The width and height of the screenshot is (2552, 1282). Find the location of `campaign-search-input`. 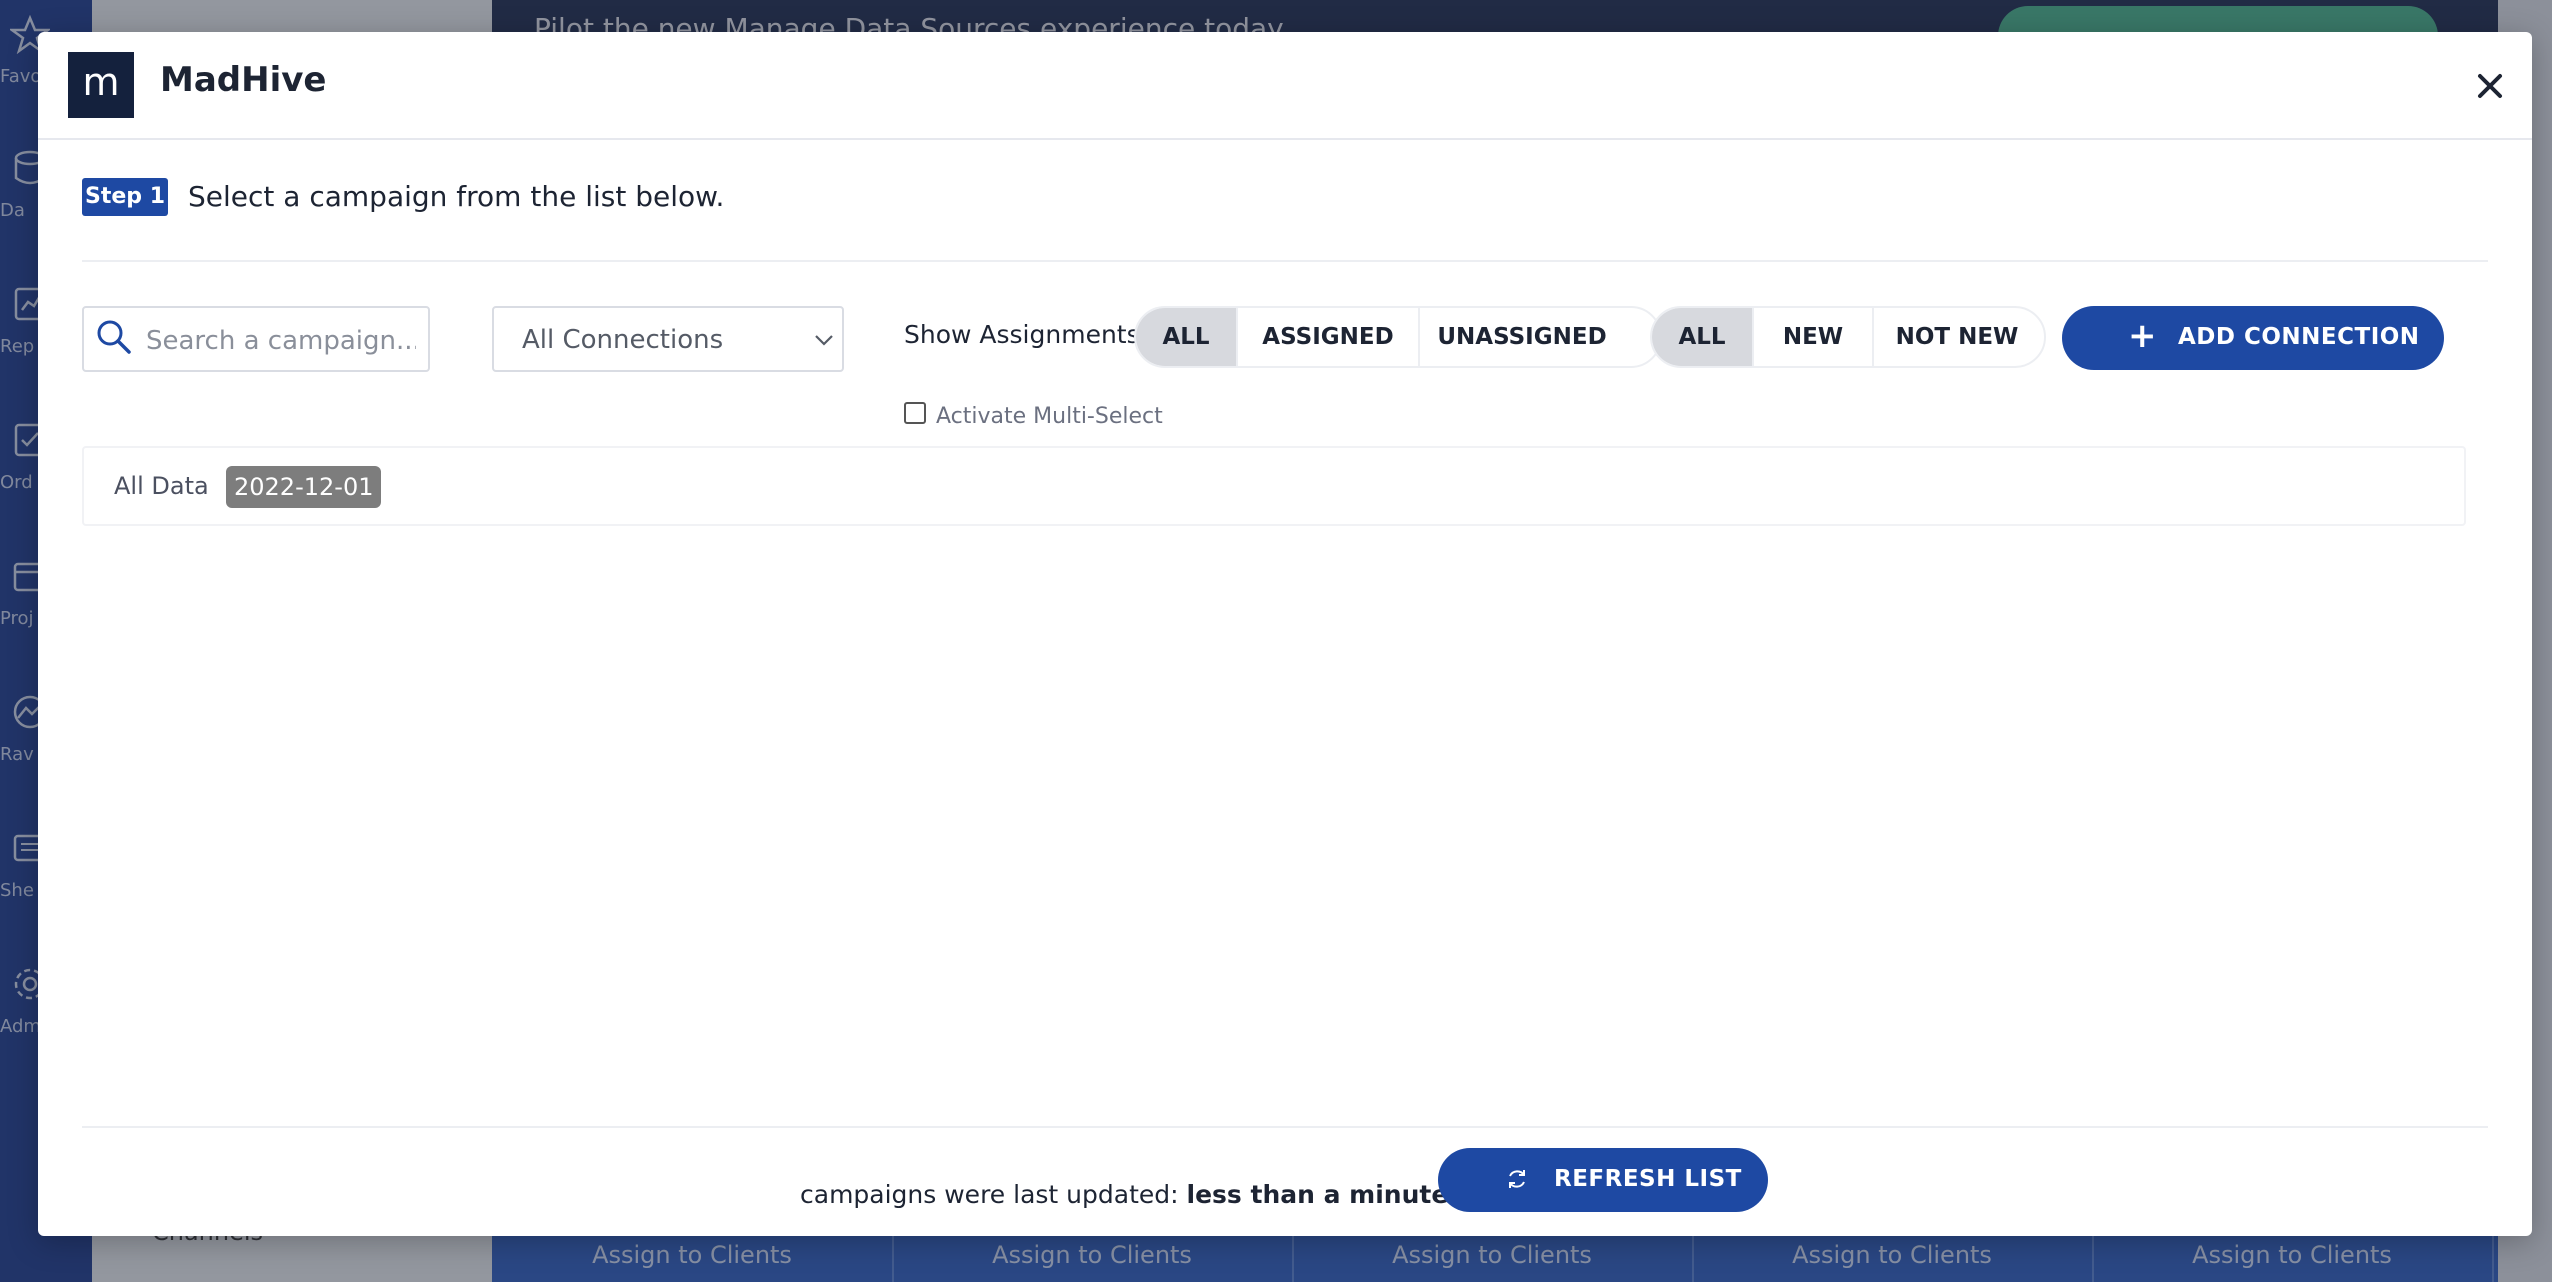

campaign-search-input is located at coordinates (281, 341).